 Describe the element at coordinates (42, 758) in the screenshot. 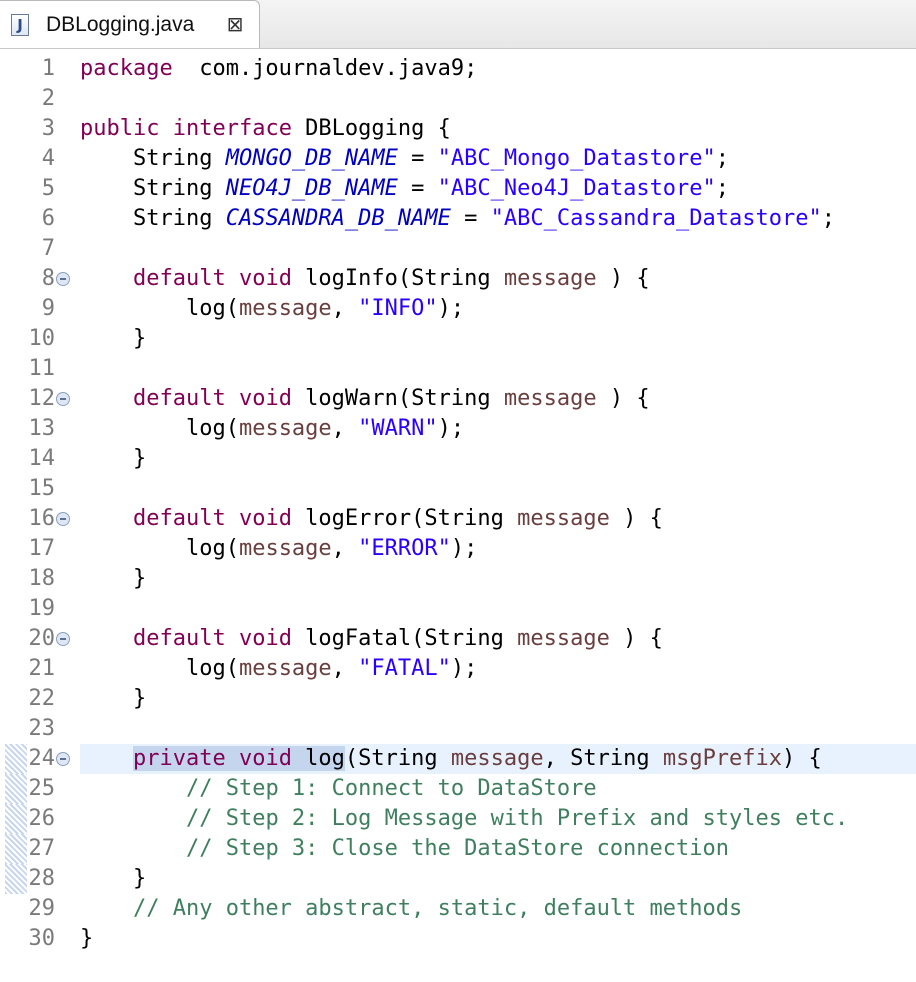

I see `line-number: 24` at that location.